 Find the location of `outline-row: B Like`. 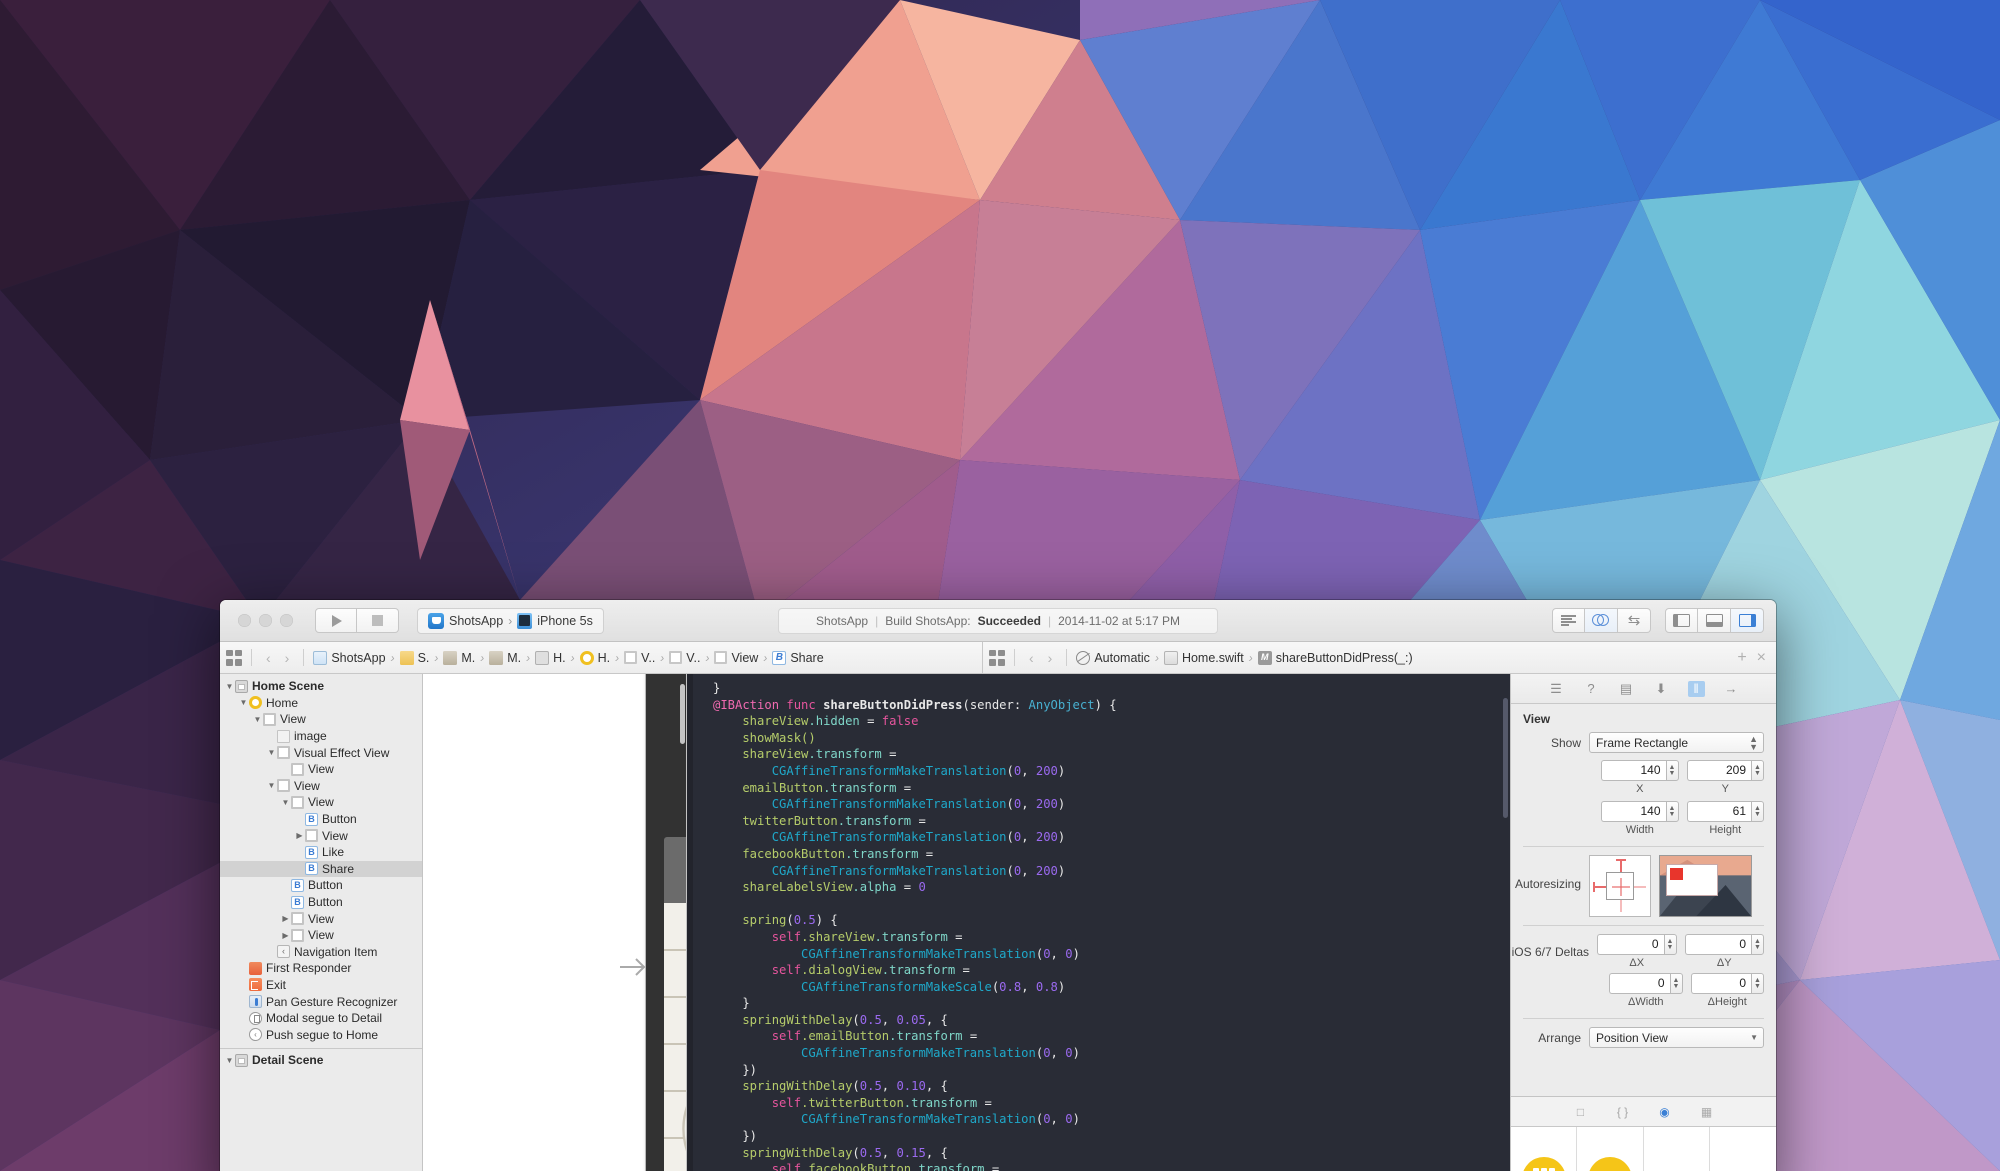

outline-row: B Like is located at coordinates (321, 852).